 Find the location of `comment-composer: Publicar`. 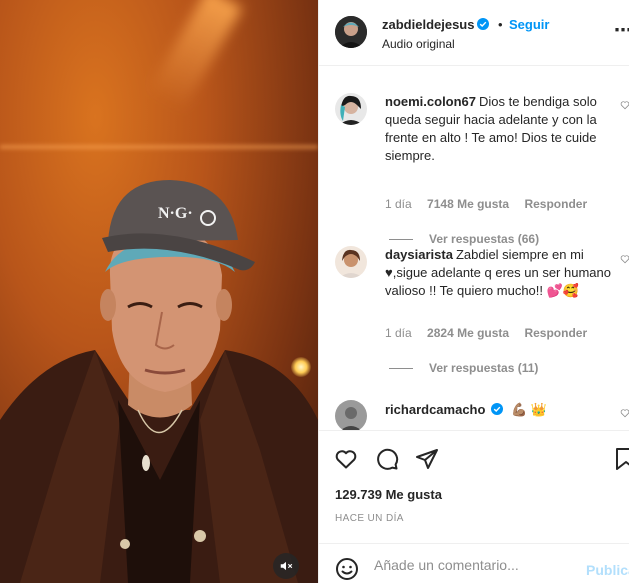

comment-composer: Publicar is located at coordinates (474, 563).